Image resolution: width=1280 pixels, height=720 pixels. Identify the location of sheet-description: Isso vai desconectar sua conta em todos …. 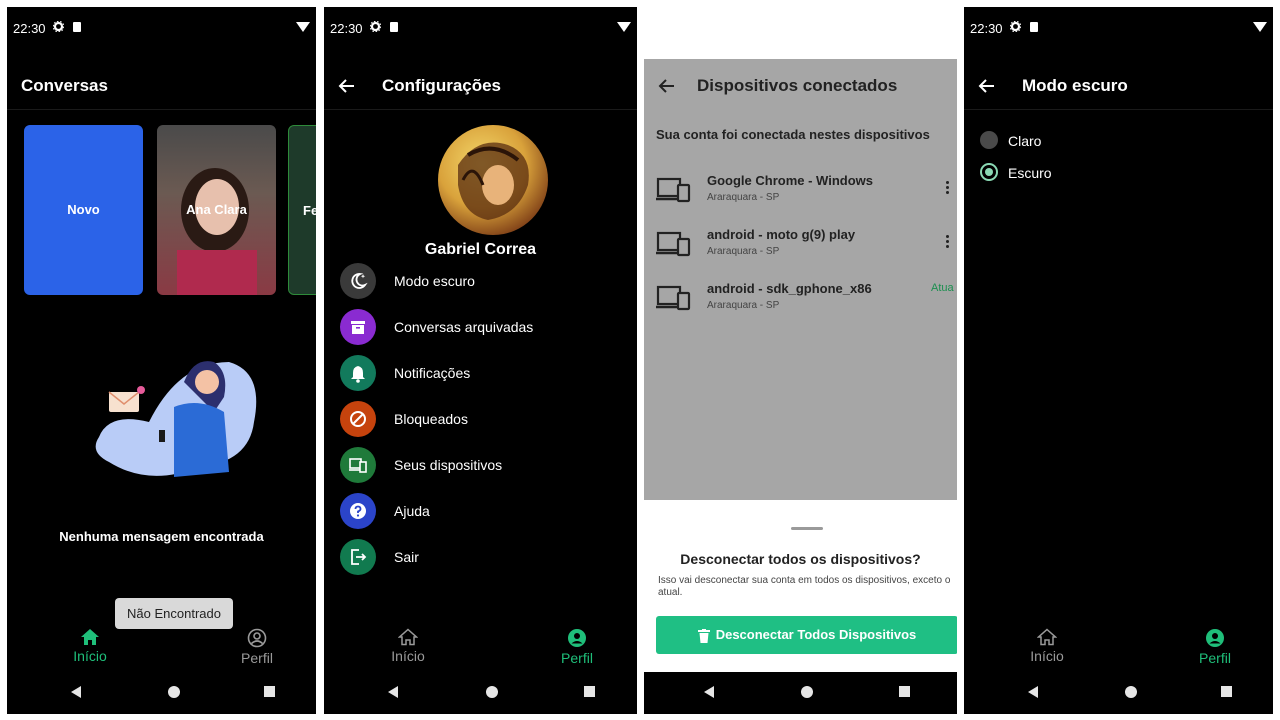
(804, 586).